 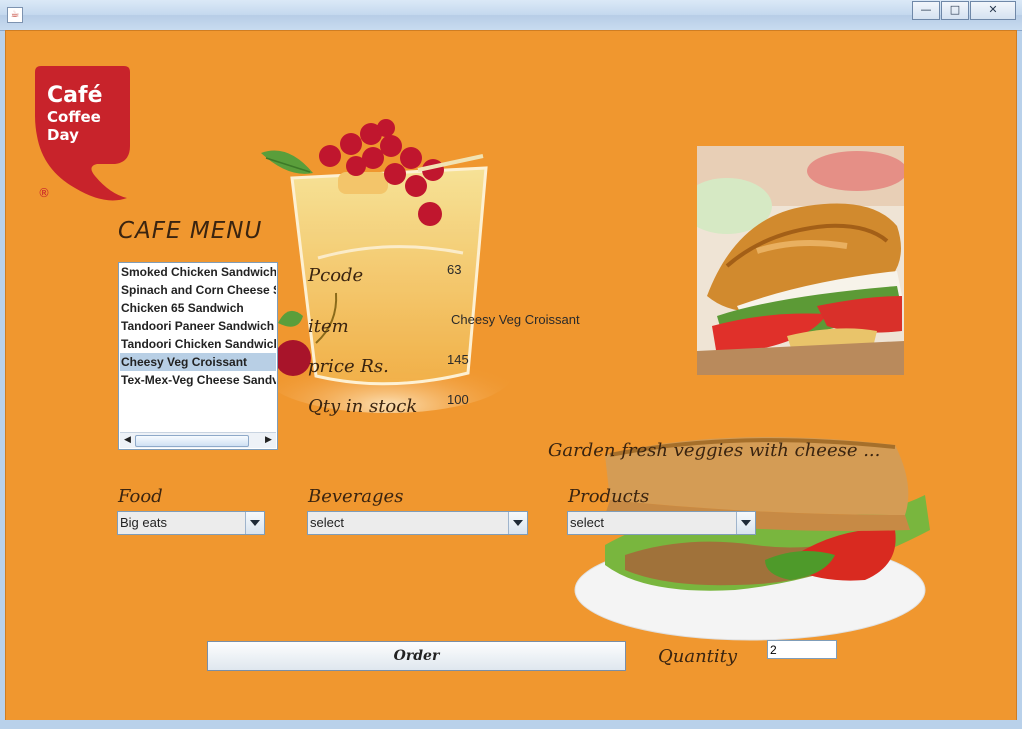 I want to click on horizontal-scrollbar: ◀ ▶, so click(x=198, y=440).